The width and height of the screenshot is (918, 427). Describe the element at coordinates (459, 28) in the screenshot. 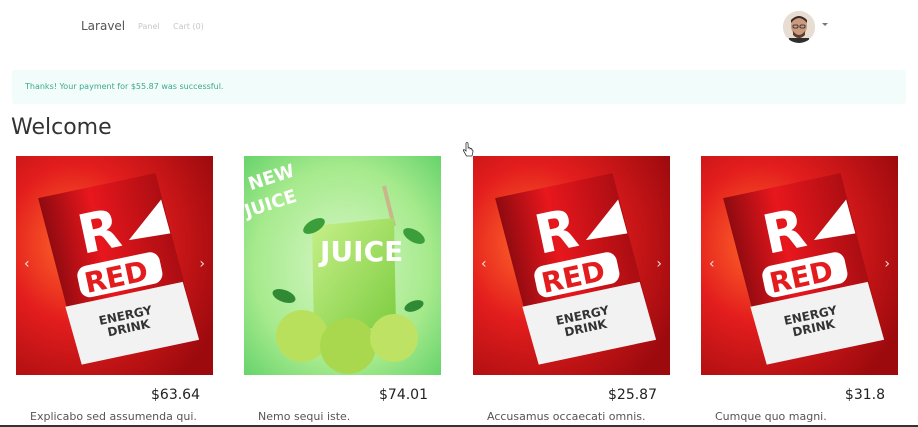

I see `navbar: Laravel Panel Cart (0)` at that location.